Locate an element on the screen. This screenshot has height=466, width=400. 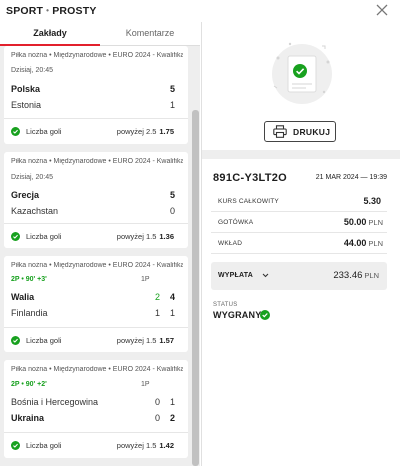
selection-label: powyżej 2.5 is located at coordinates (136, 131).